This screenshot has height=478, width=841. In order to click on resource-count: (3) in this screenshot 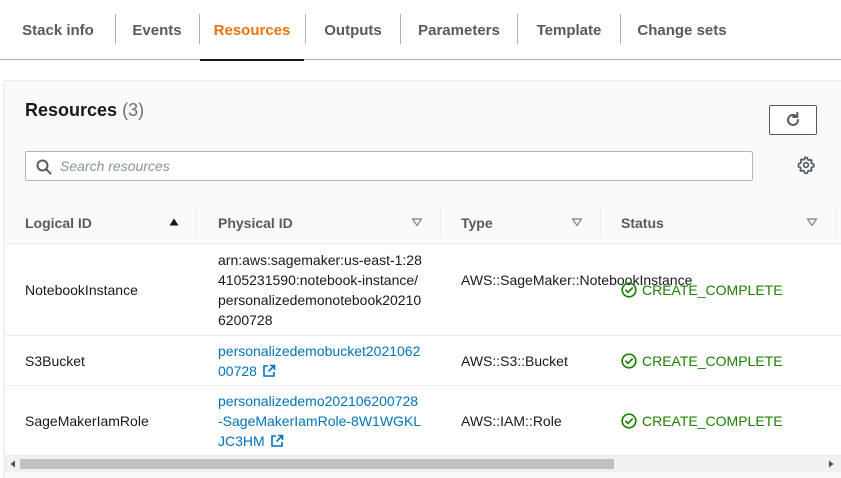, I will do `click(133, 110)`.